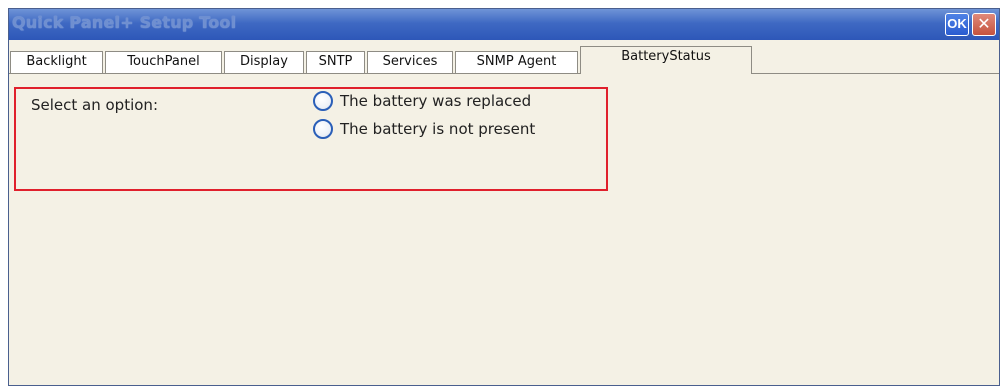 The image size is (1007, 388). I want to click on tab-touchpanel: TouchPanel, so click(163, 62).